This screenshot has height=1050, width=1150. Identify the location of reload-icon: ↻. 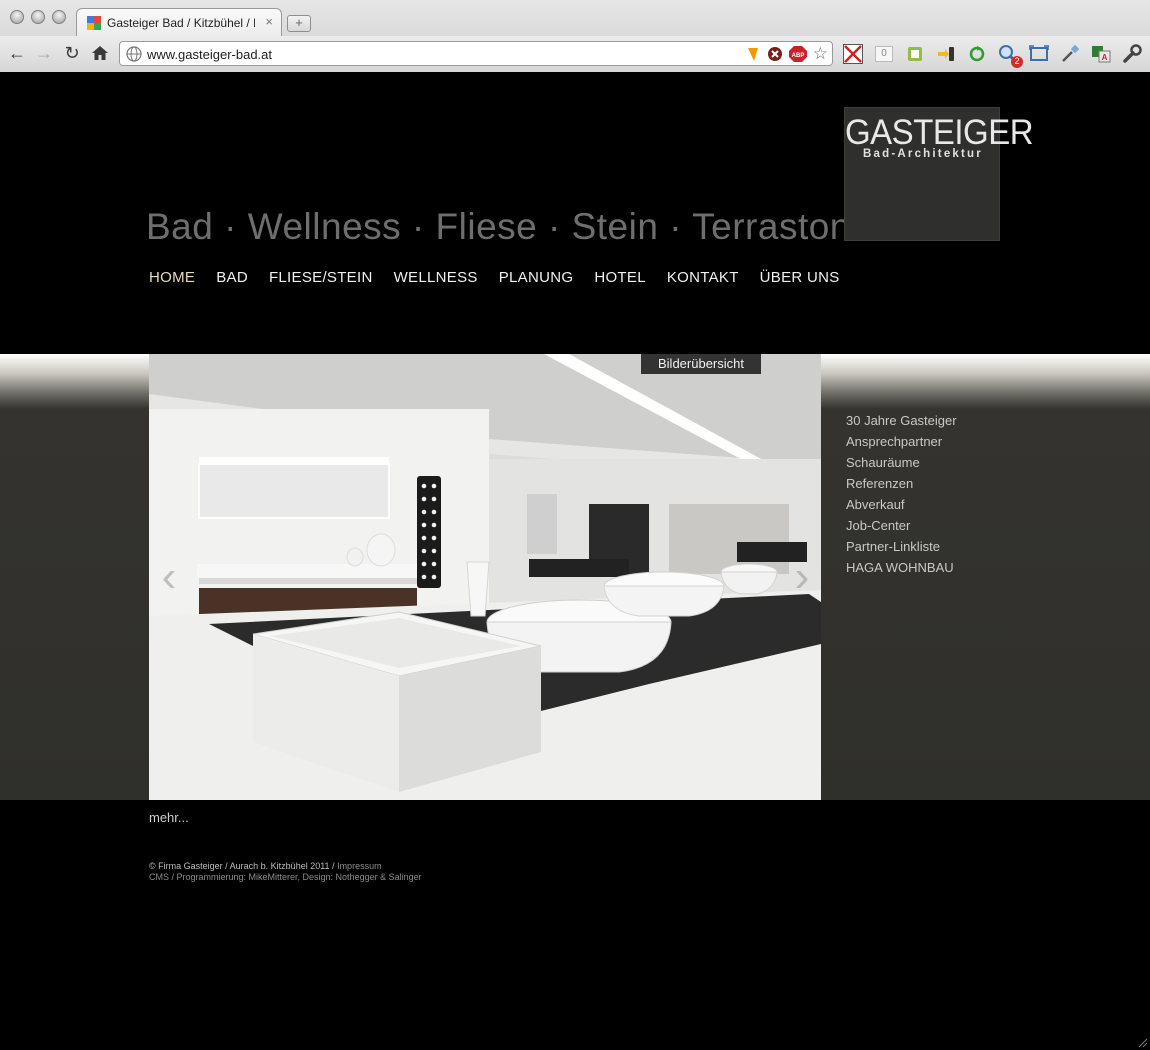
(72, 53).